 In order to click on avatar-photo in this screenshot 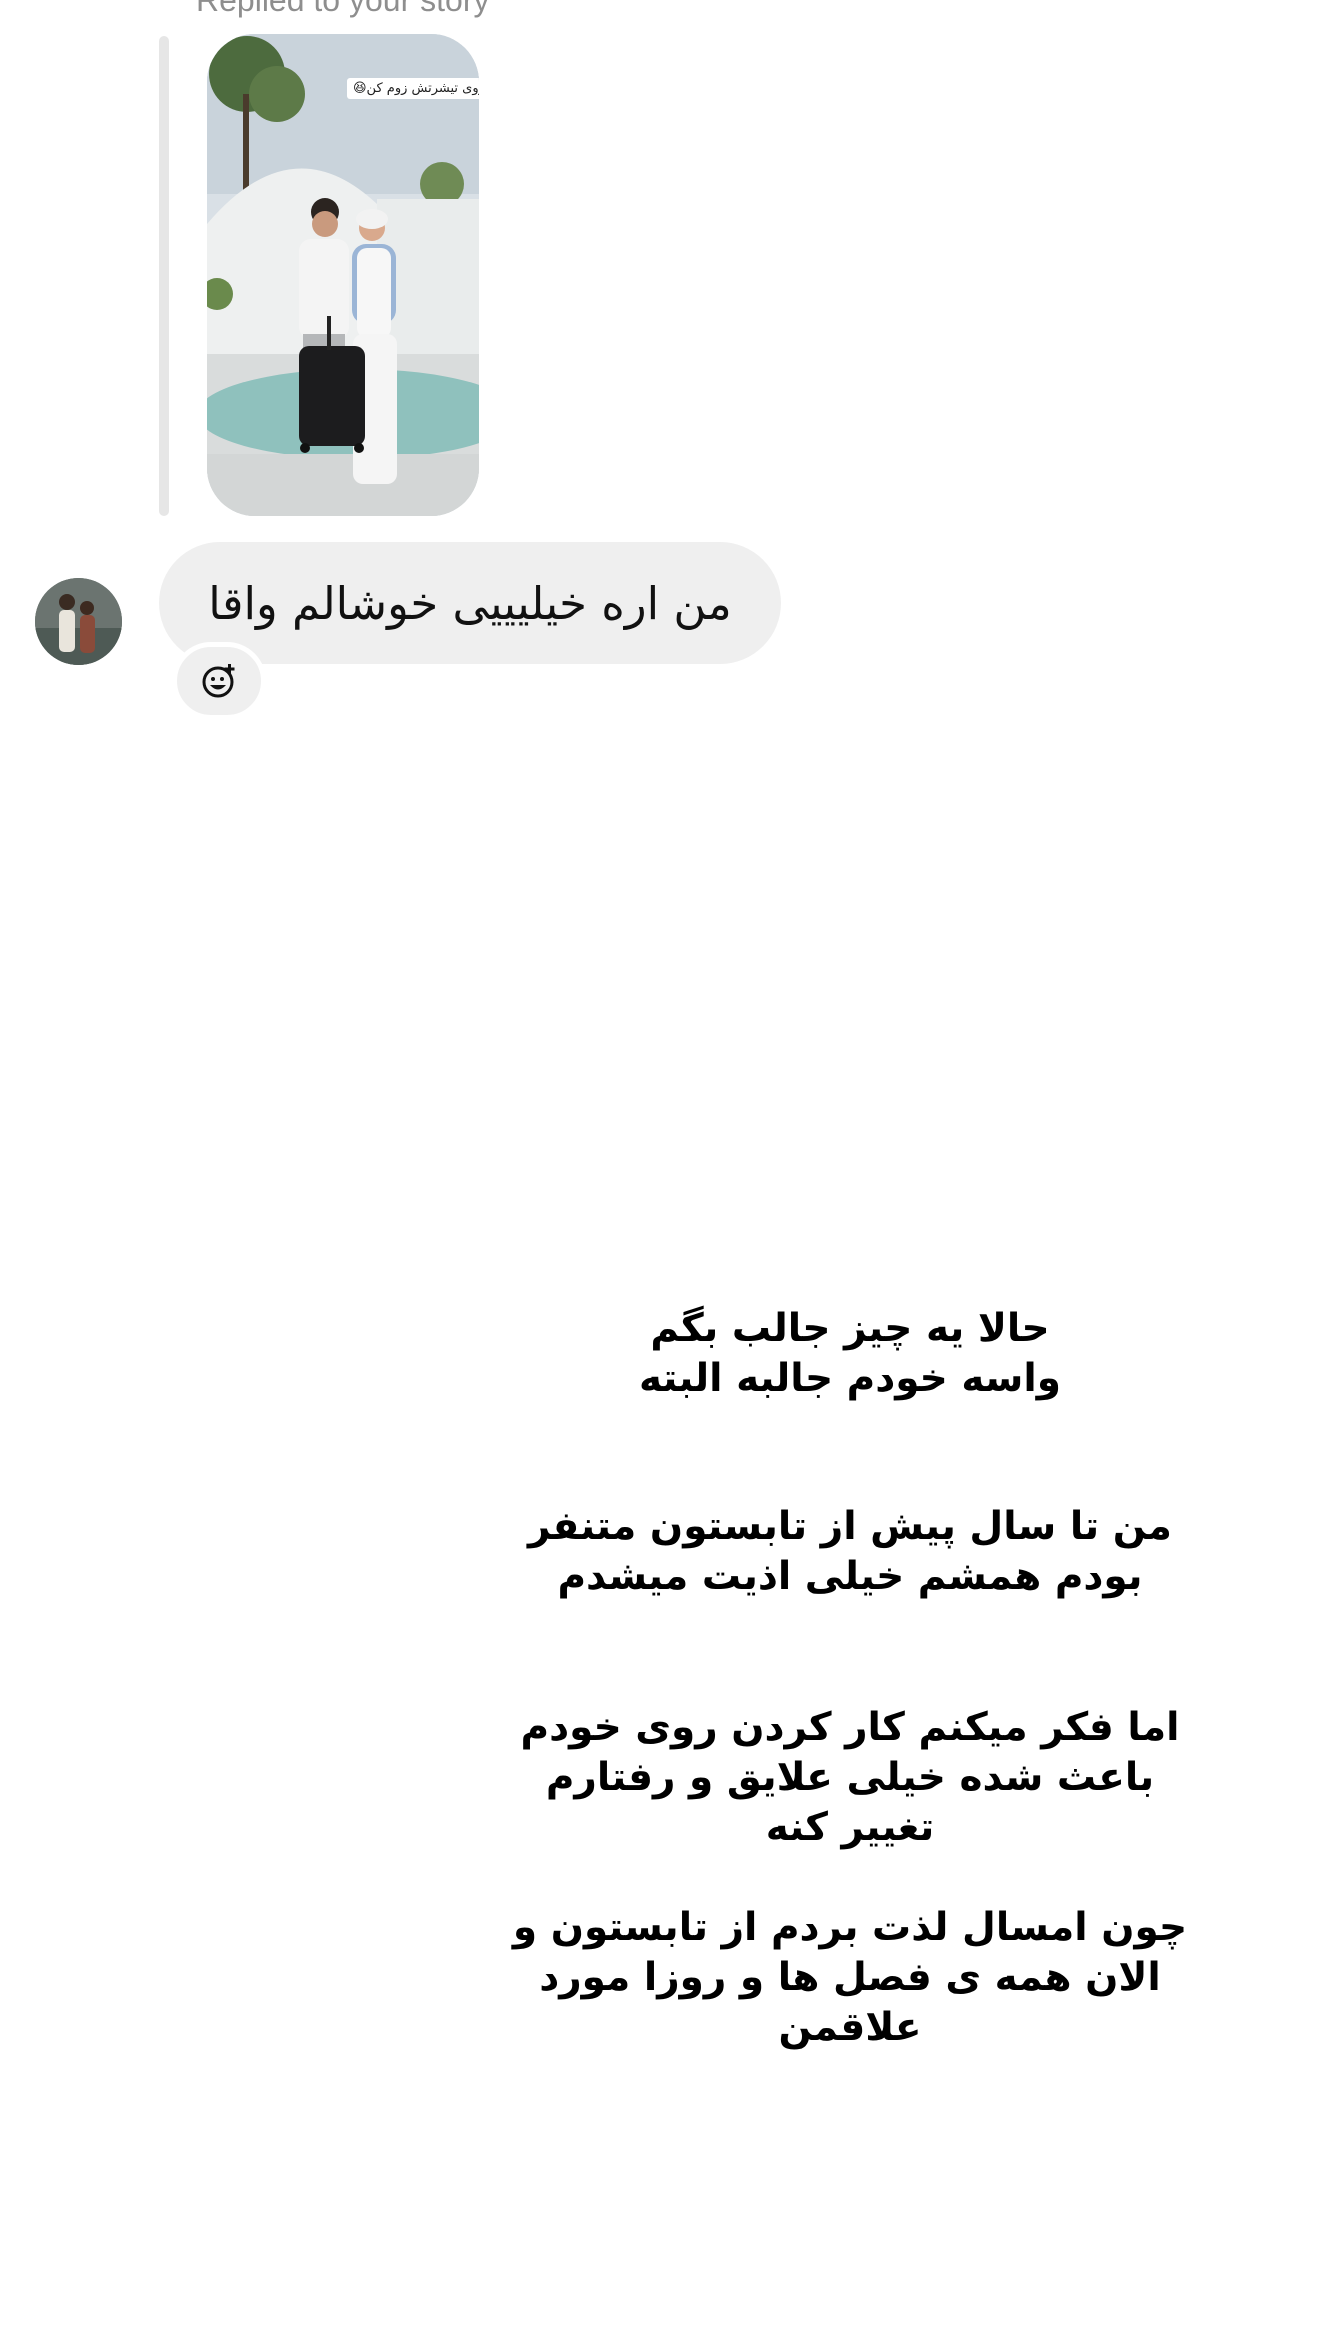, I will do `click(78, 621)`.